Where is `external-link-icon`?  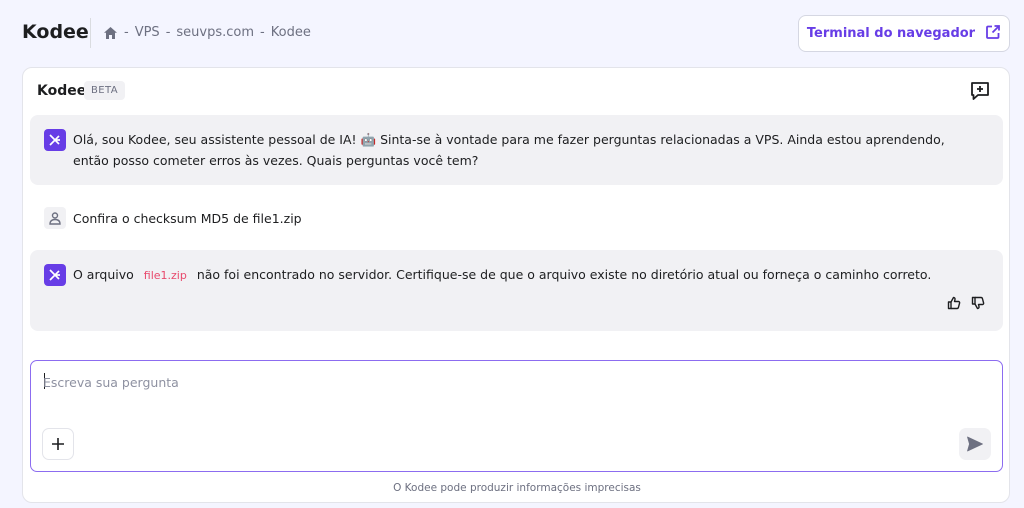 external-link-icon is located at coordinates (993, 34).